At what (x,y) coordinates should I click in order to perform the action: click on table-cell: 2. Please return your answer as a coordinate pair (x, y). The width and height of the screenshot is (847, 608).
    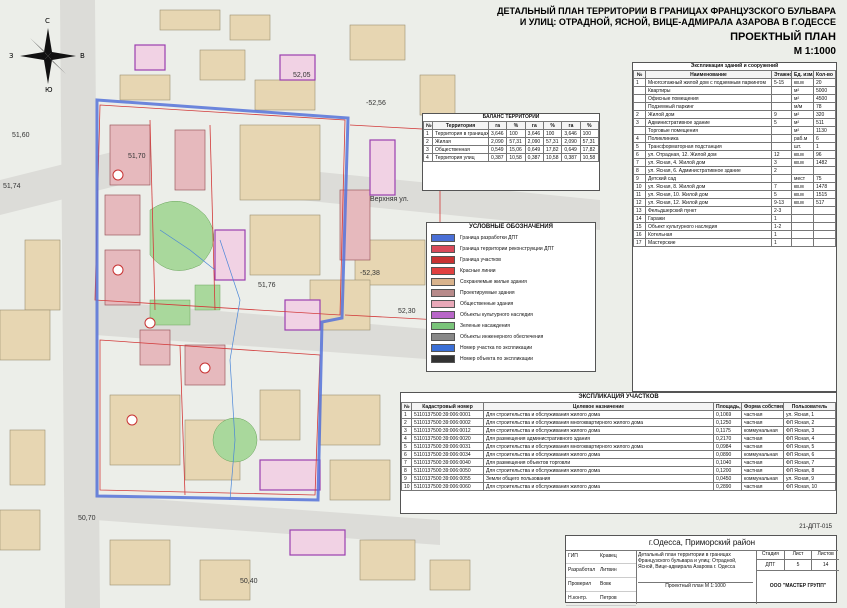
    Looking at the image, I should click on (639, 114).